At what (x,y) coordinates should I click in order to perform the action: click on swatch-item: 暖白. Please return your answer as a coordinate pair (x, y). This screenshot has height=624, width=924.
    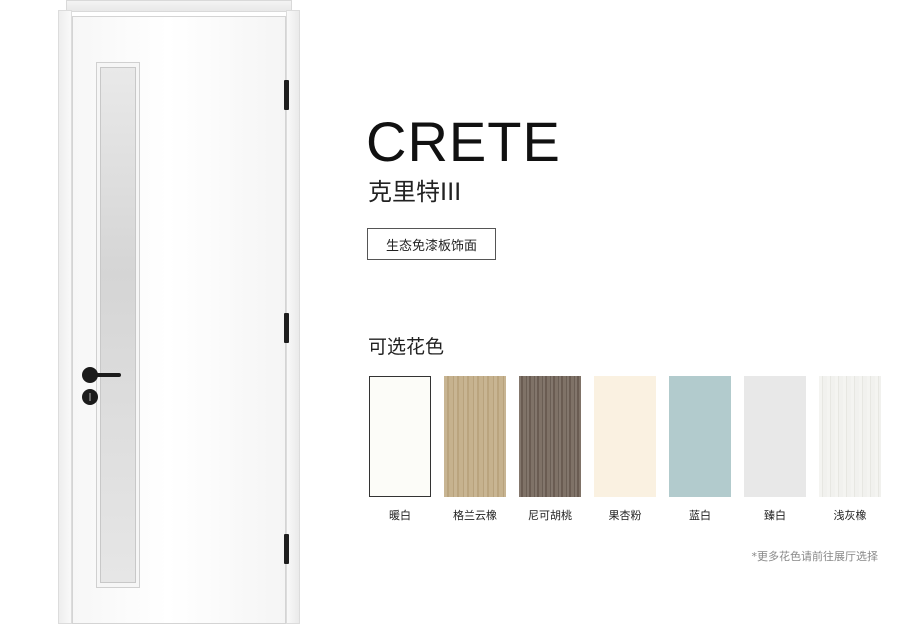
    Looking at the image, I should click on (400, 449).